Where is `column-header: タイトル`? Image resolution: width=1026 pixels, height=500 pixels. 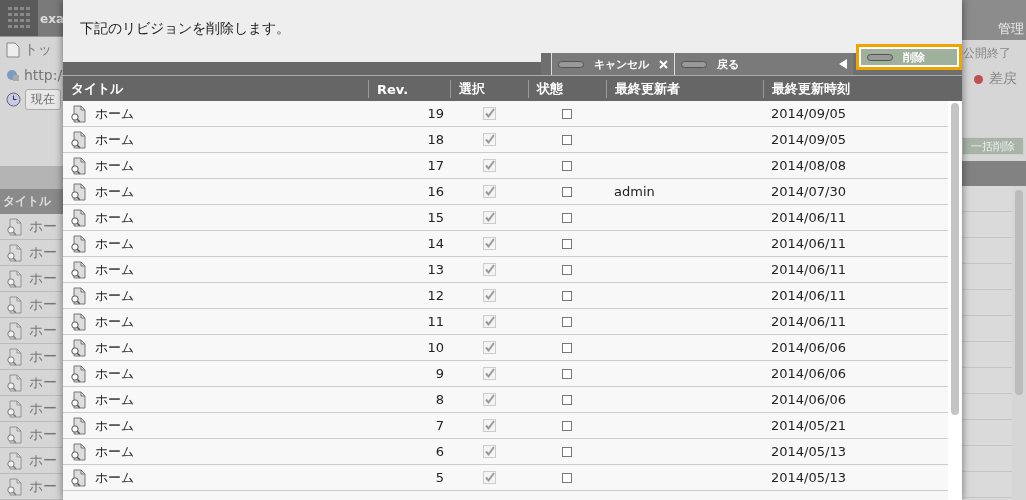 column-header: タイトル is located at coordinates (31, 201).